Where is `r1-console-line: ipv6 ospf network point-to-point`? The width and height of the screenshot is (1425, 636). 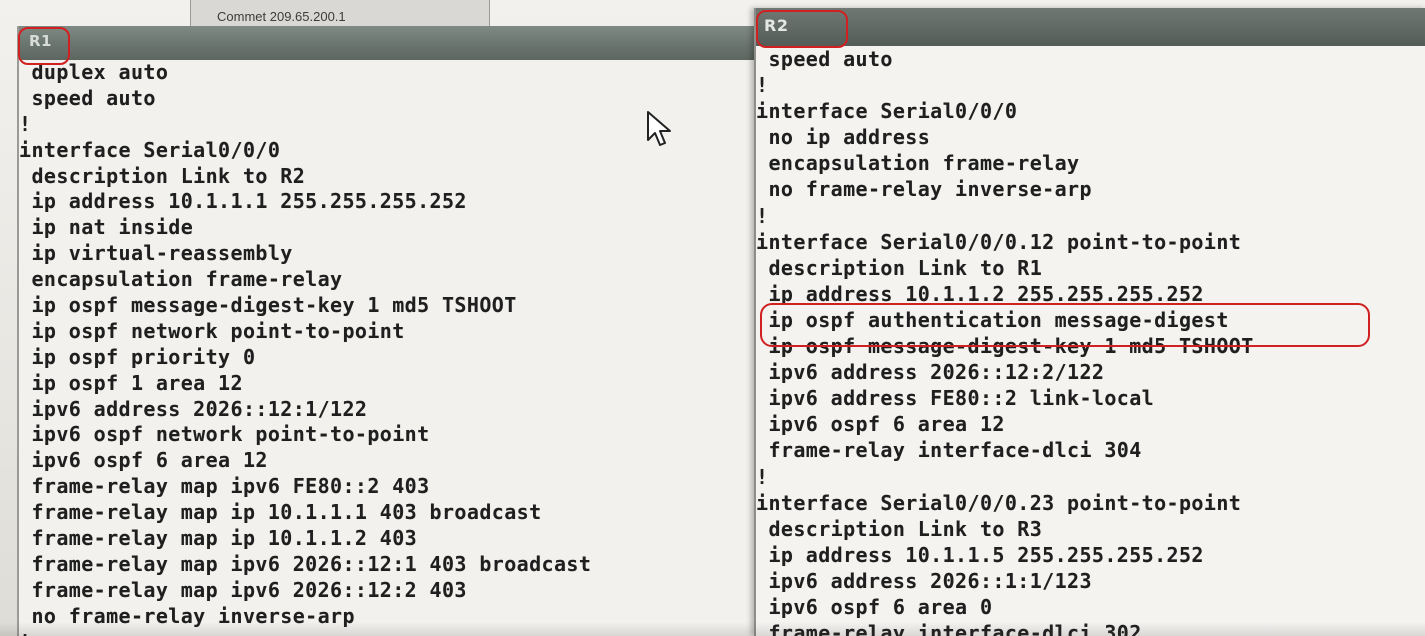
r1-console-line: ipv6 ospf network point-to-point is located at coordinates (224, 434).